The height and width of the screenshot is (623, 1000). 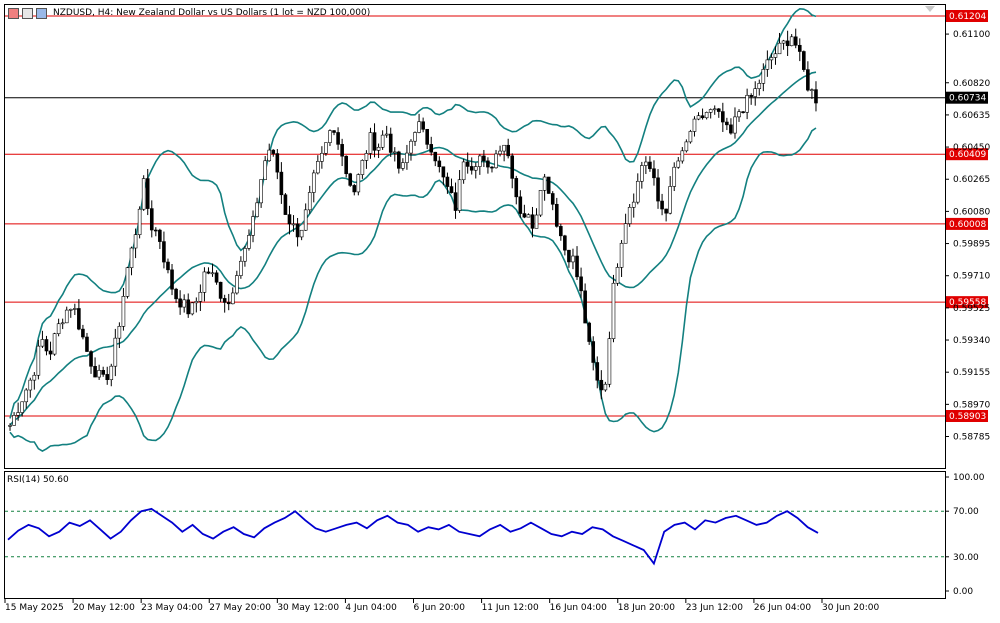 What do you see at coordinates (646, 608) in the screenshot?
I see `time-tick-label: 18 Jun 20:00` at bounding box center [646, 608].